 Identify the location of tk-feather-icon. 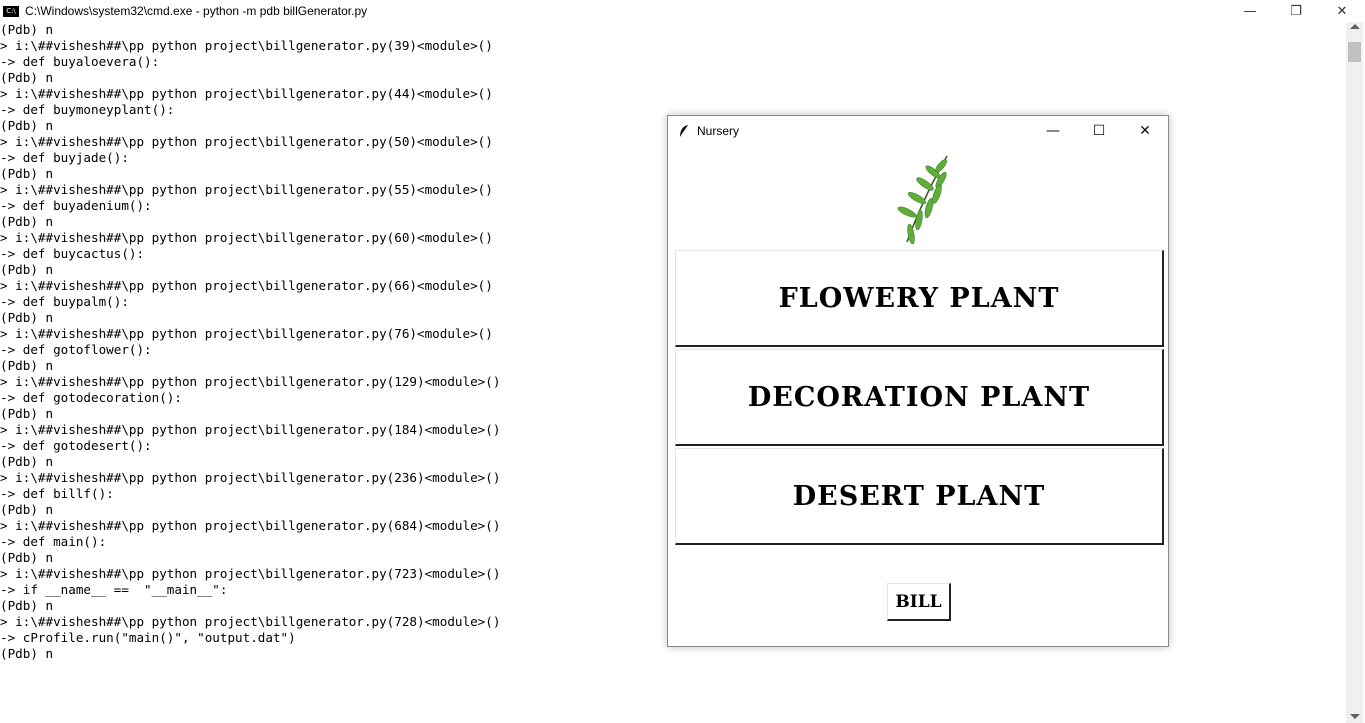
(684, 130).